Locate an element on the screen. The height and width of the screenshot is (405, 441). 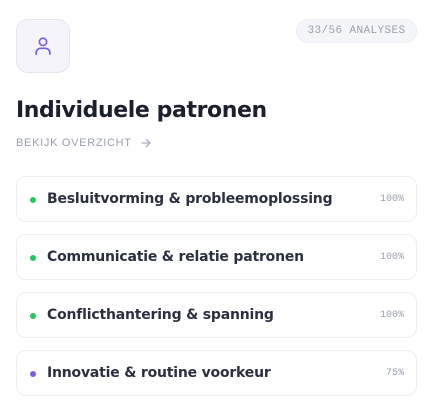
pattern-percent: 75% is located at coordinates (394, 373).